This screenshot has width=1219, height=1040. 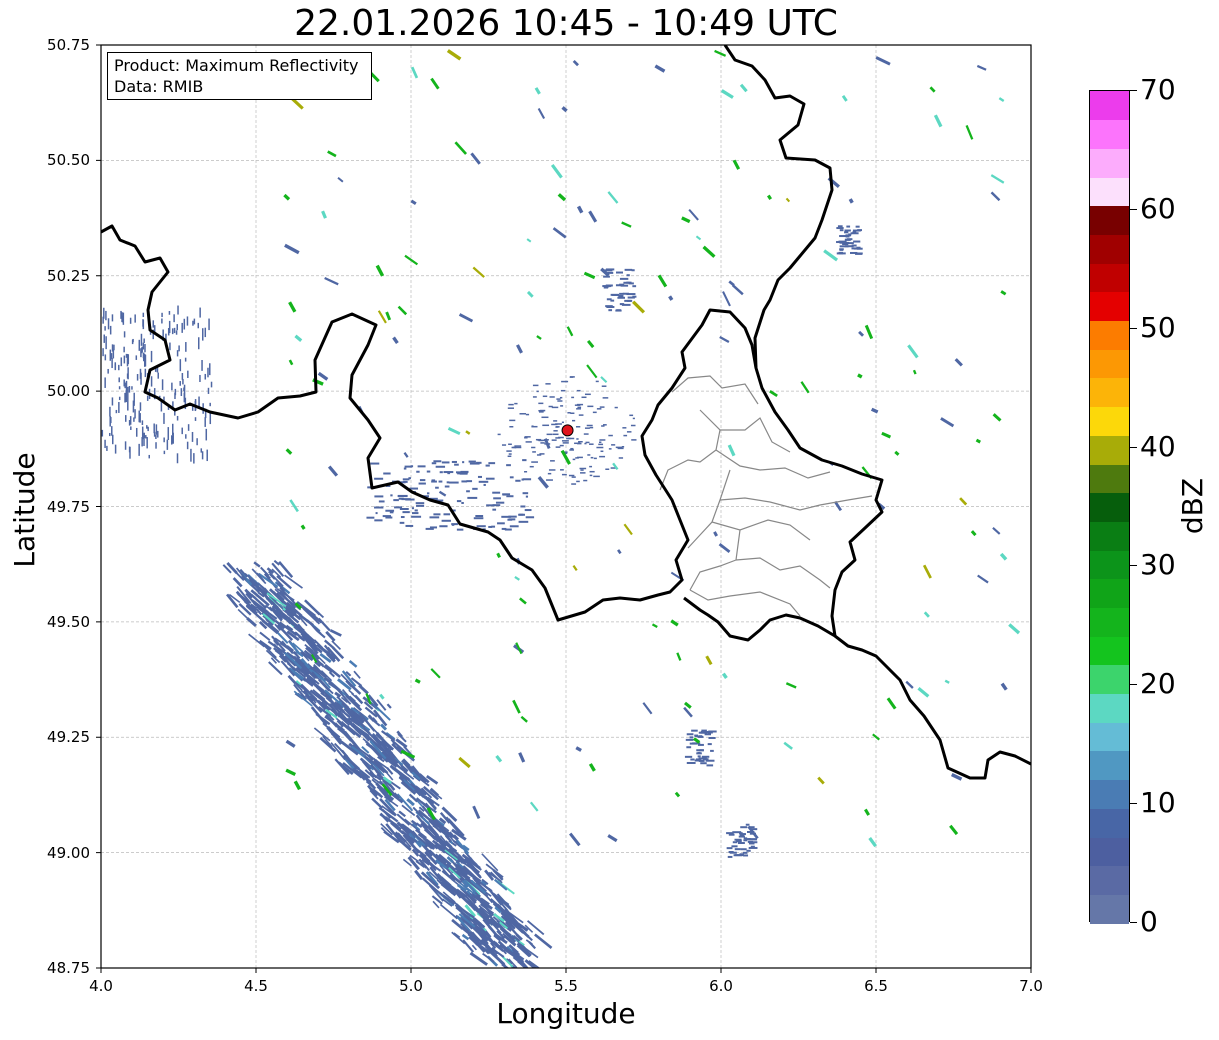 I want to click on y-tick-label: 50.75, so click(x=68, y=45).